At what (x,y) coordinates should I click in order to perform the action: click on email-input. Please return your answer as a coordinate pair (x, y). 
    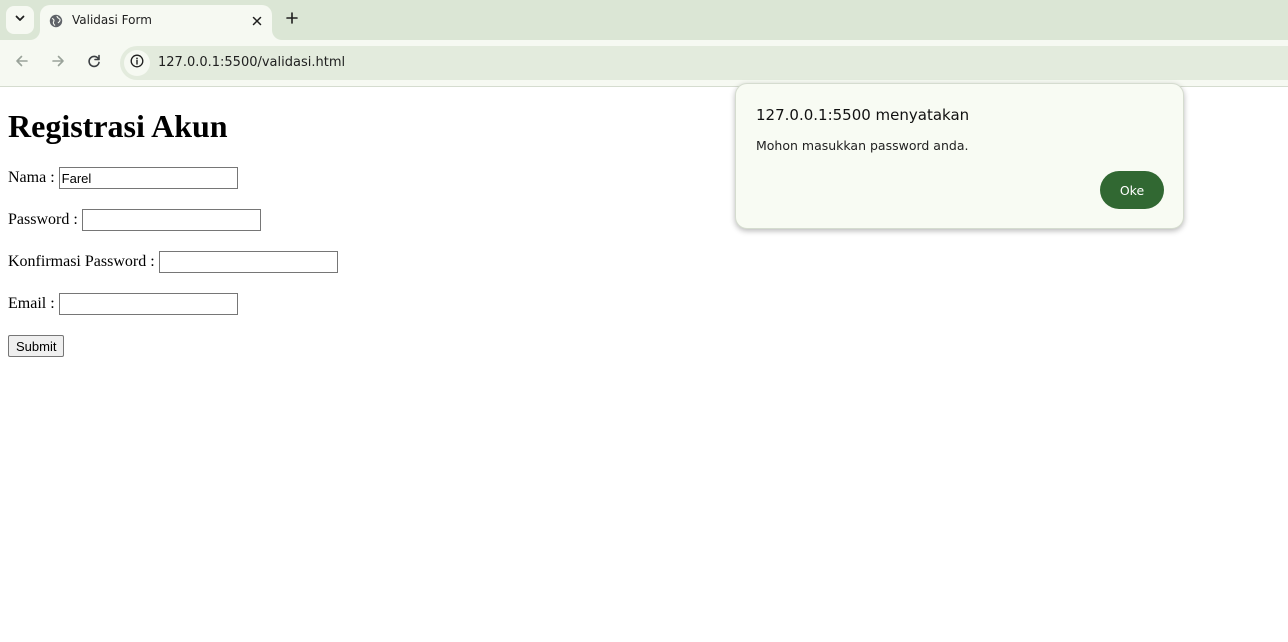
    Looking at the image, I should click on (148, 304).